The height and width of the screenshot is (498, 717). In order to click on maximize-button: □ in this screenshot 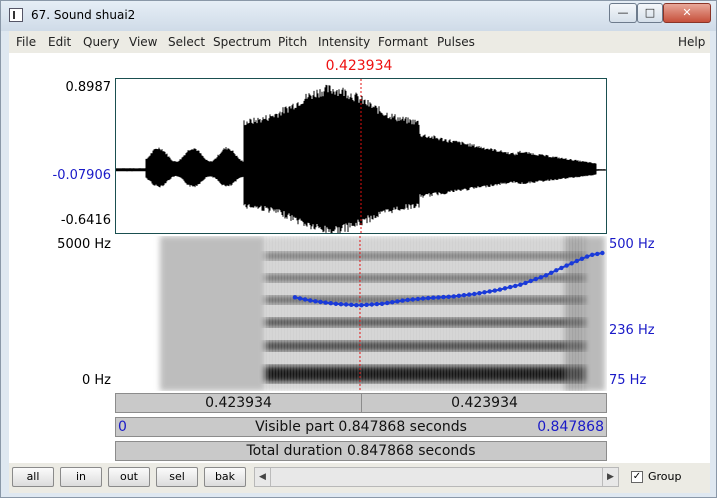, I will do `click(650, 13)`.